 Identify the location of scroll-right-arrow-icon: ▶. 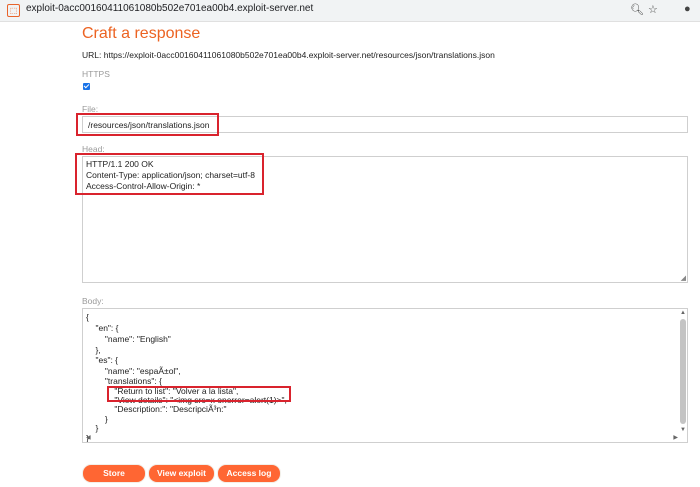
(675, 437).